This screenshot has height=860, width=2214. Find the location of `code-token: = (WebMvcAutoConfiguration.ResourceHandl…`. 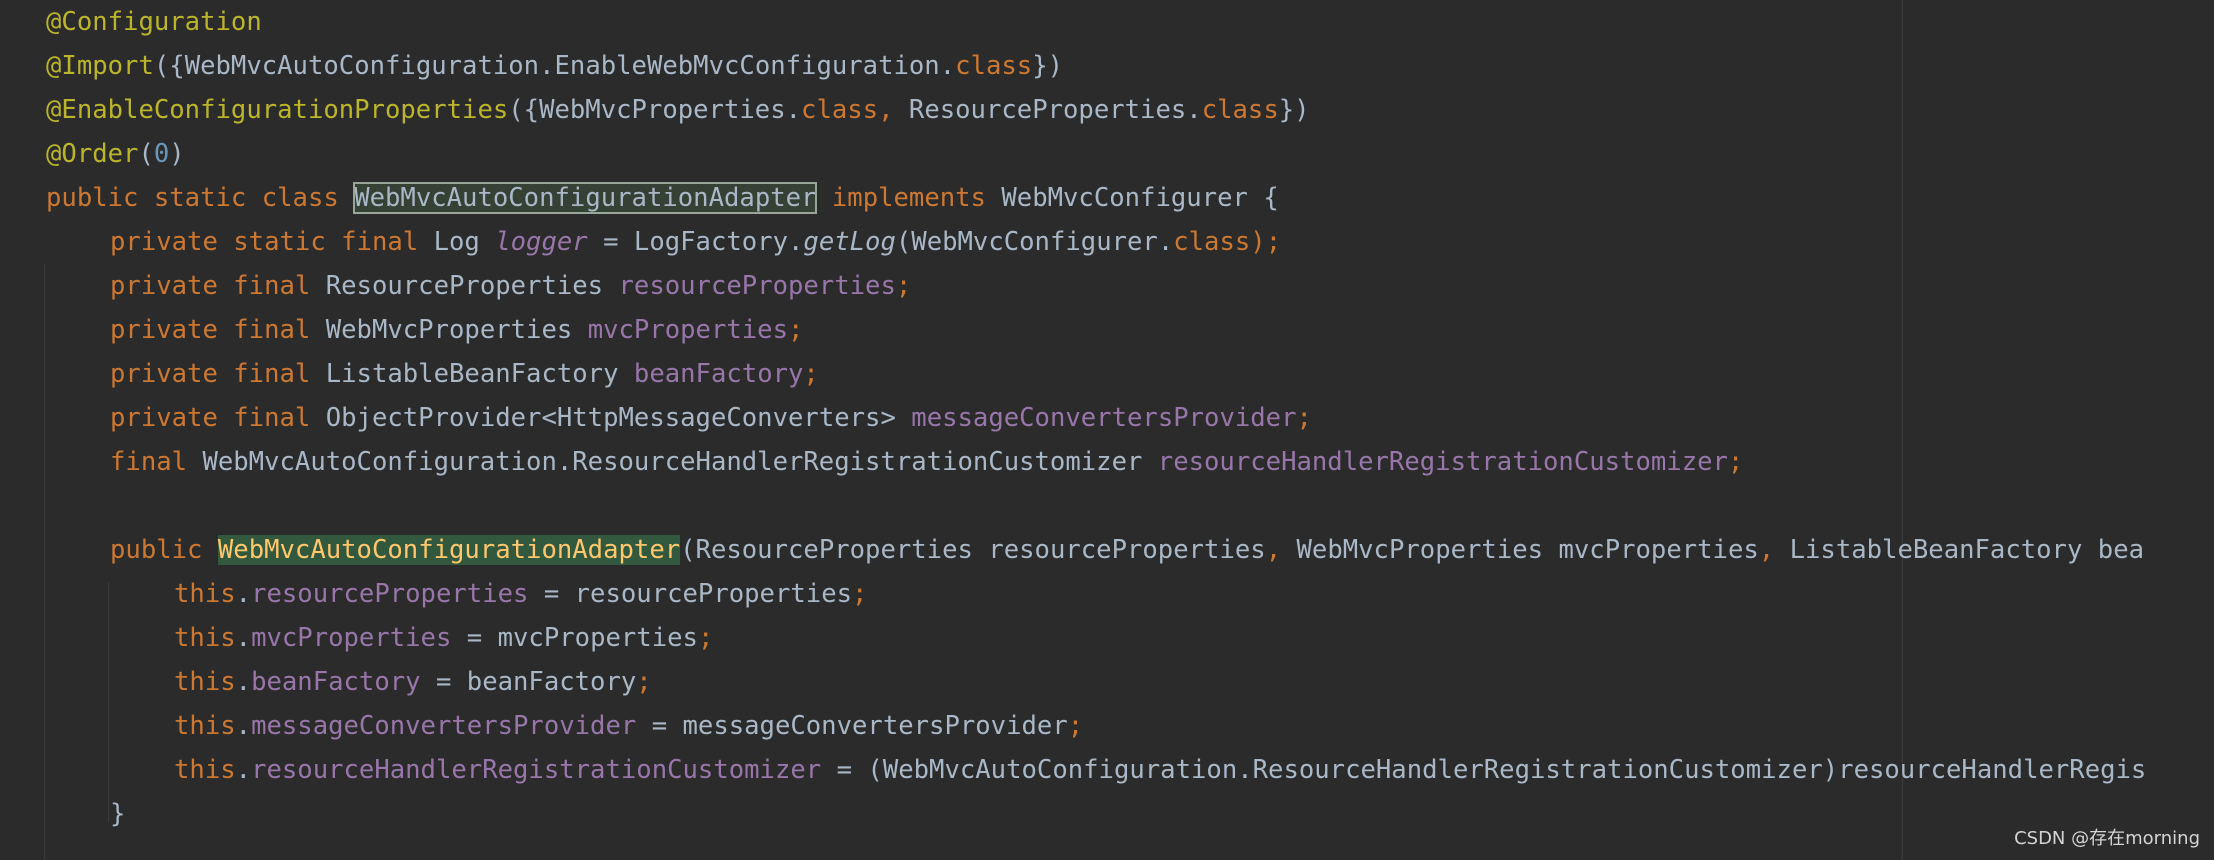

code-token: = (WebMvcAutoConfiguration.ResourceHandl… is located at coordinates (1484, 770).